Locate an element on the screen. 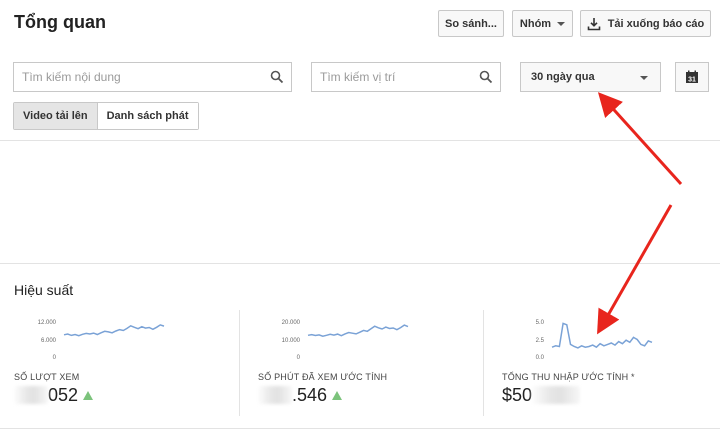  metric-value: $50 is located at coordinates (541, 395).